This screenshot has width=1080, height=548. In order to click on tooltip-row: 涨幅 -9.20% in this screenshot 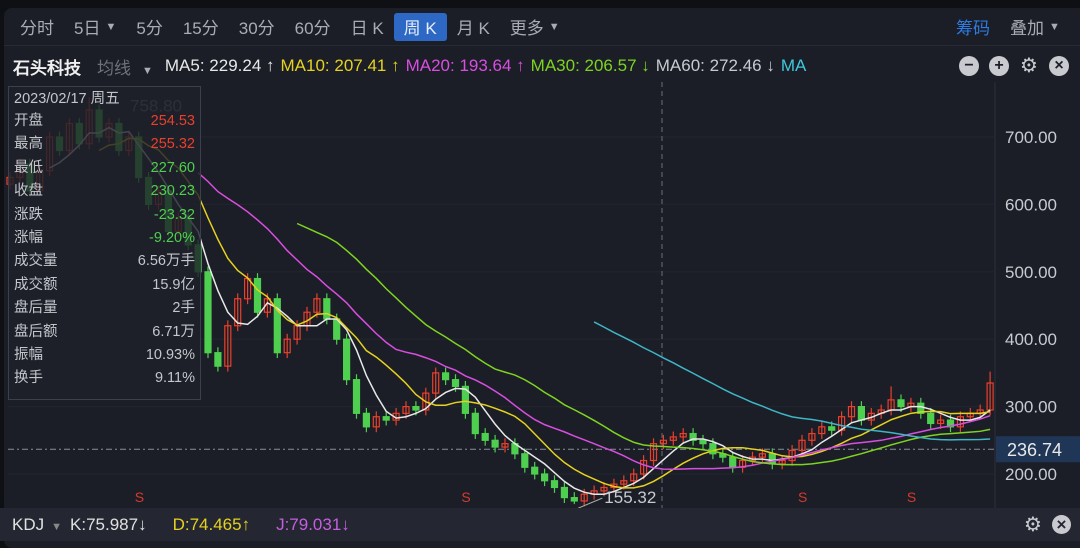, I will do `click(104, 238)`.